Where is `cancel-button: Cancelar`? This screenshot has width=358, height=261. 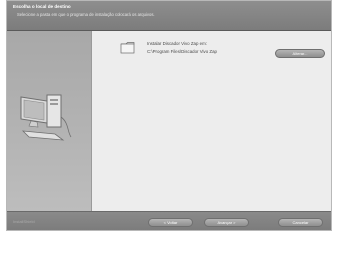 cancel-button: Cancelar is located at coordinates (300, 222).